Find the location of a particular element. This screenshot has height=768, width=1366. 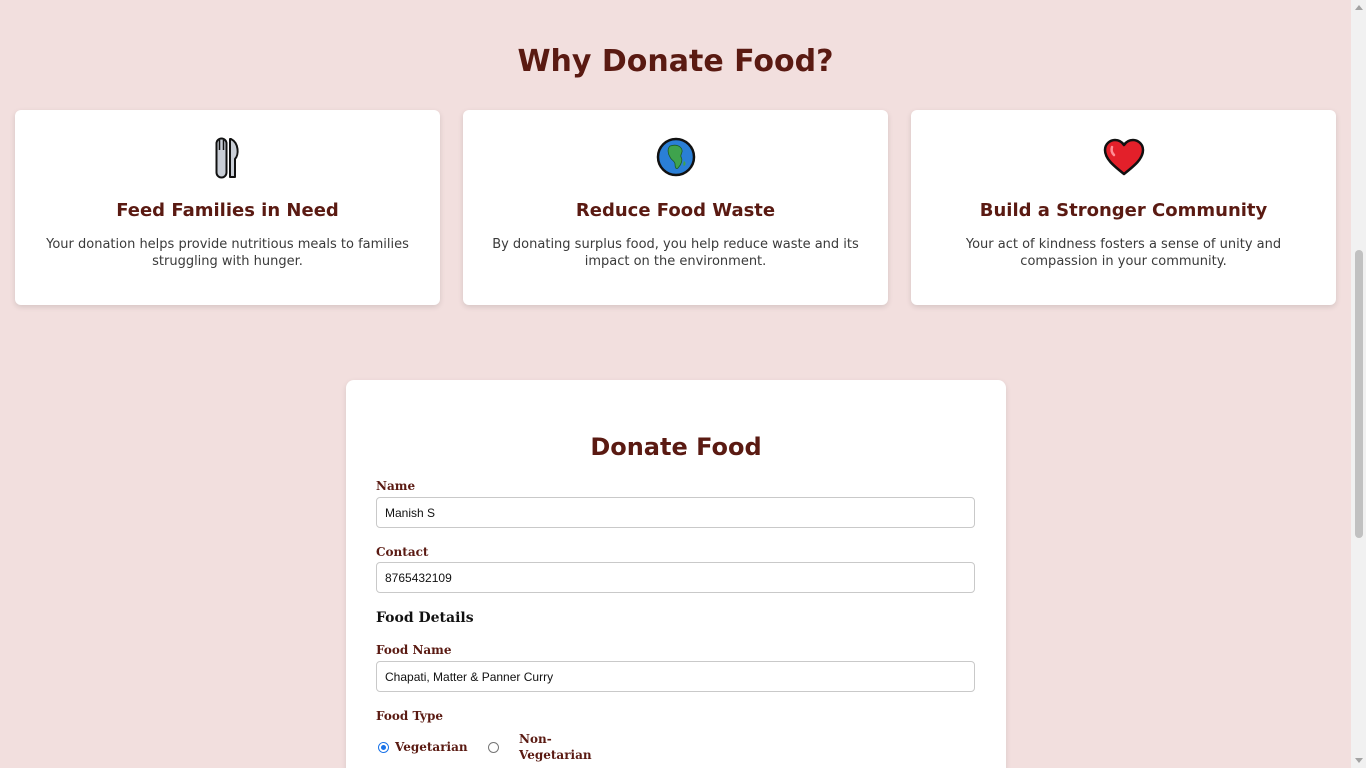

contact-input is located at coordinates (675, 577).